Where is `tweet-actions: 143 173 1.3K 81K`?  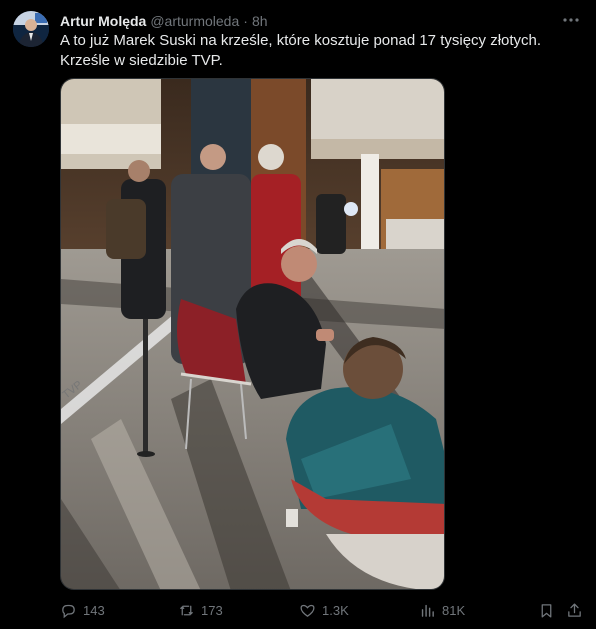 tweet-actions: 143 173 1.3K 81K is located at coordinates (322, 610).